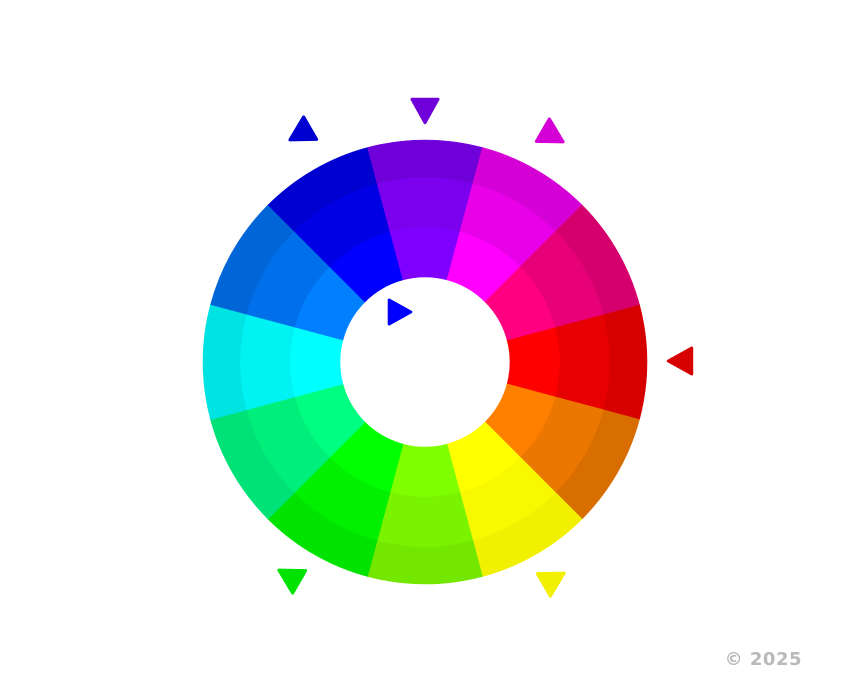  Describe the element at coordinates (763, 659) in the screenshot. I see `copyright-label: © 2025` at that location.